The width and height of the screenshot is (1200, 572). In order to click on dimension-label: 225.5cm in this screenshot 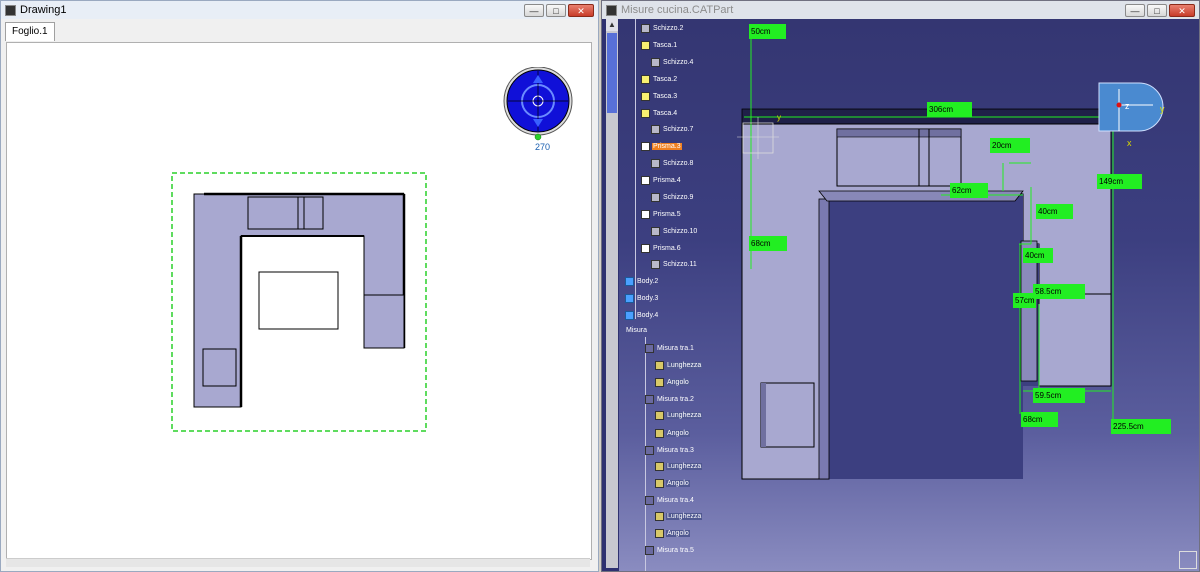, I will do `click(1141, 426)`.